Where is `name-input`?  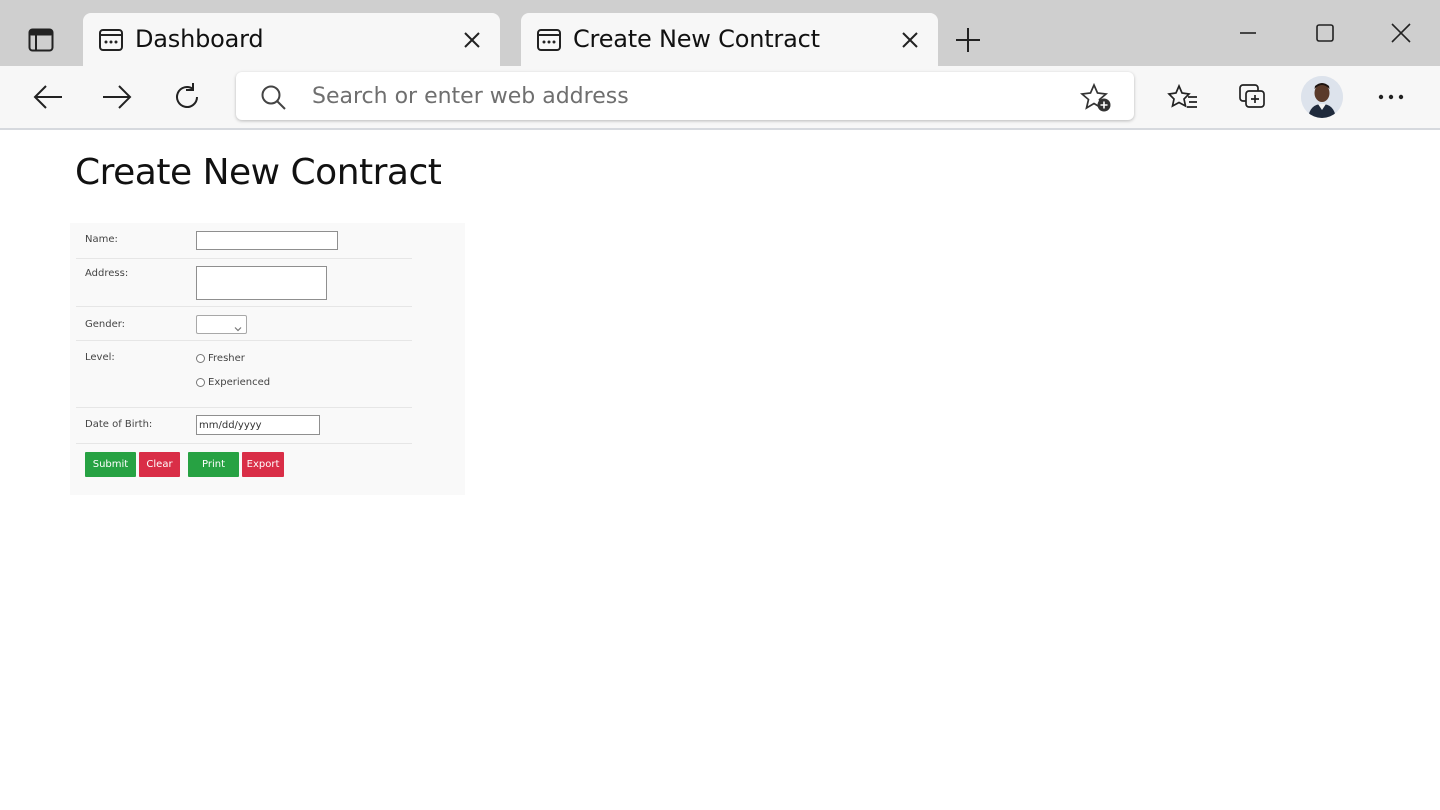 name-input is located at coordinates (267, 240).